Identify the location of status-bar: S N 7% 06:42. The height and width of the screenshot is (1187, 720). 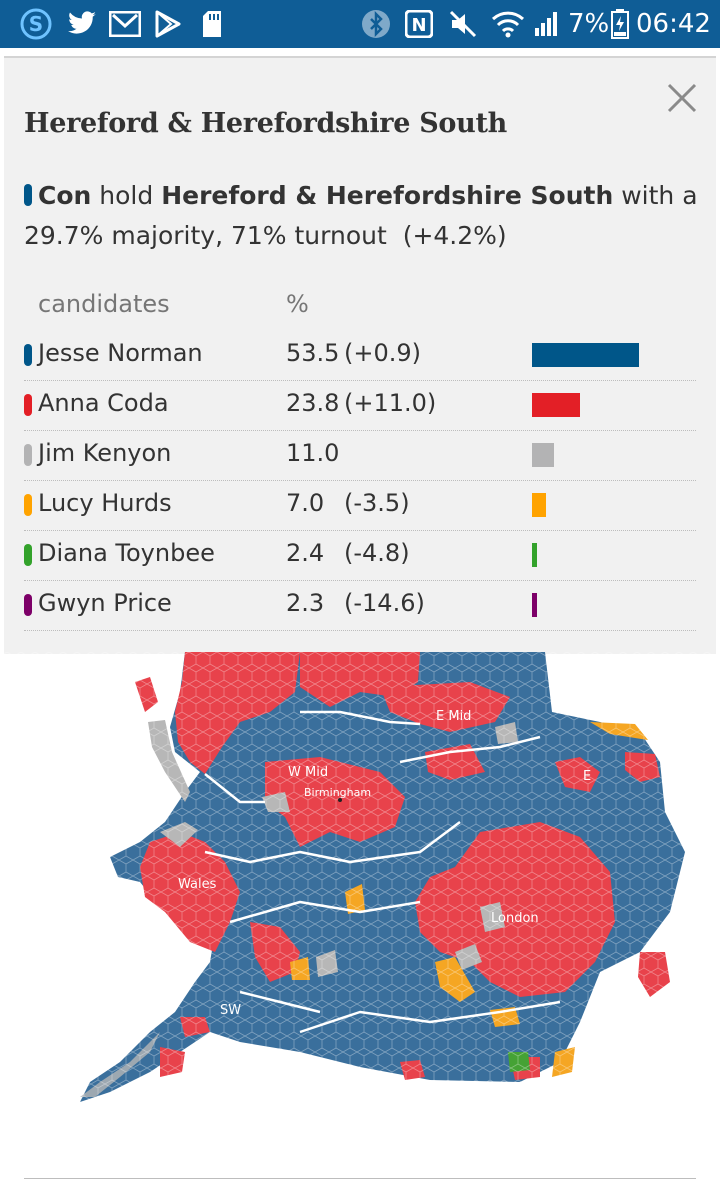
(360, 24).